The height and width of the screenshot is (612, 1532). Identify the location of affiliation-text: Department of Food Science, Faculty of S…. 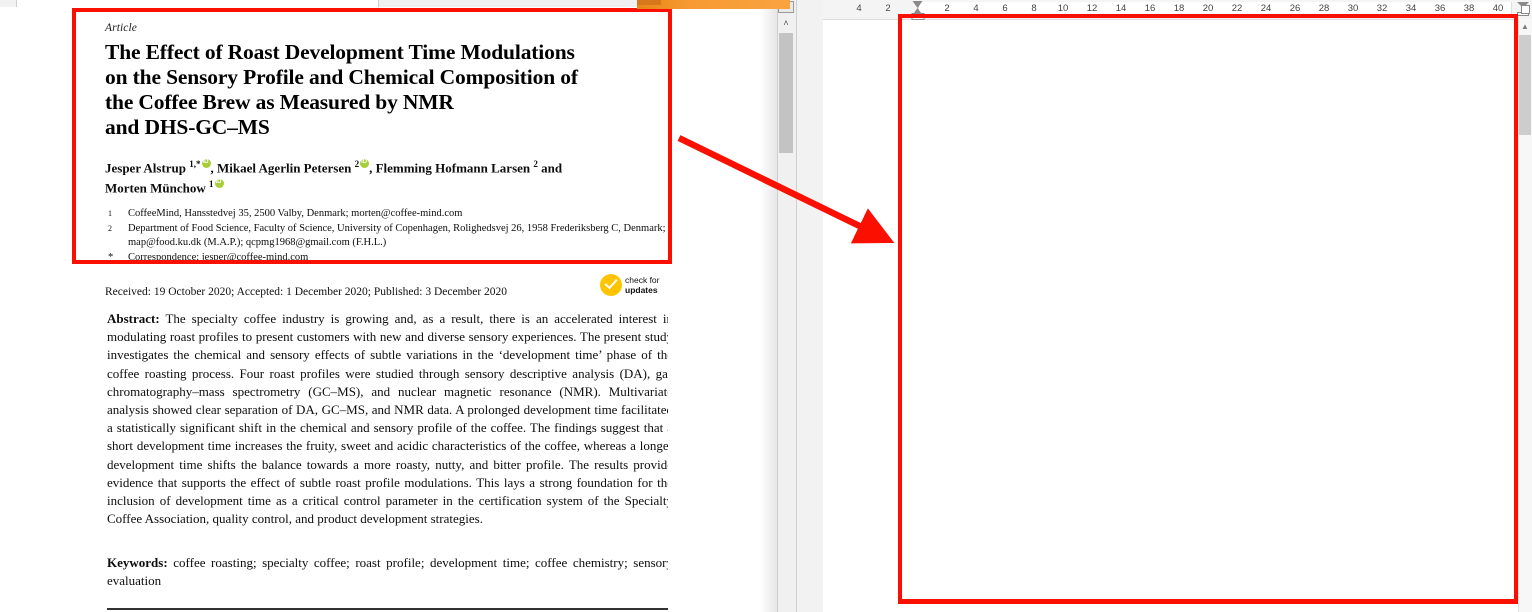
(397, 235).